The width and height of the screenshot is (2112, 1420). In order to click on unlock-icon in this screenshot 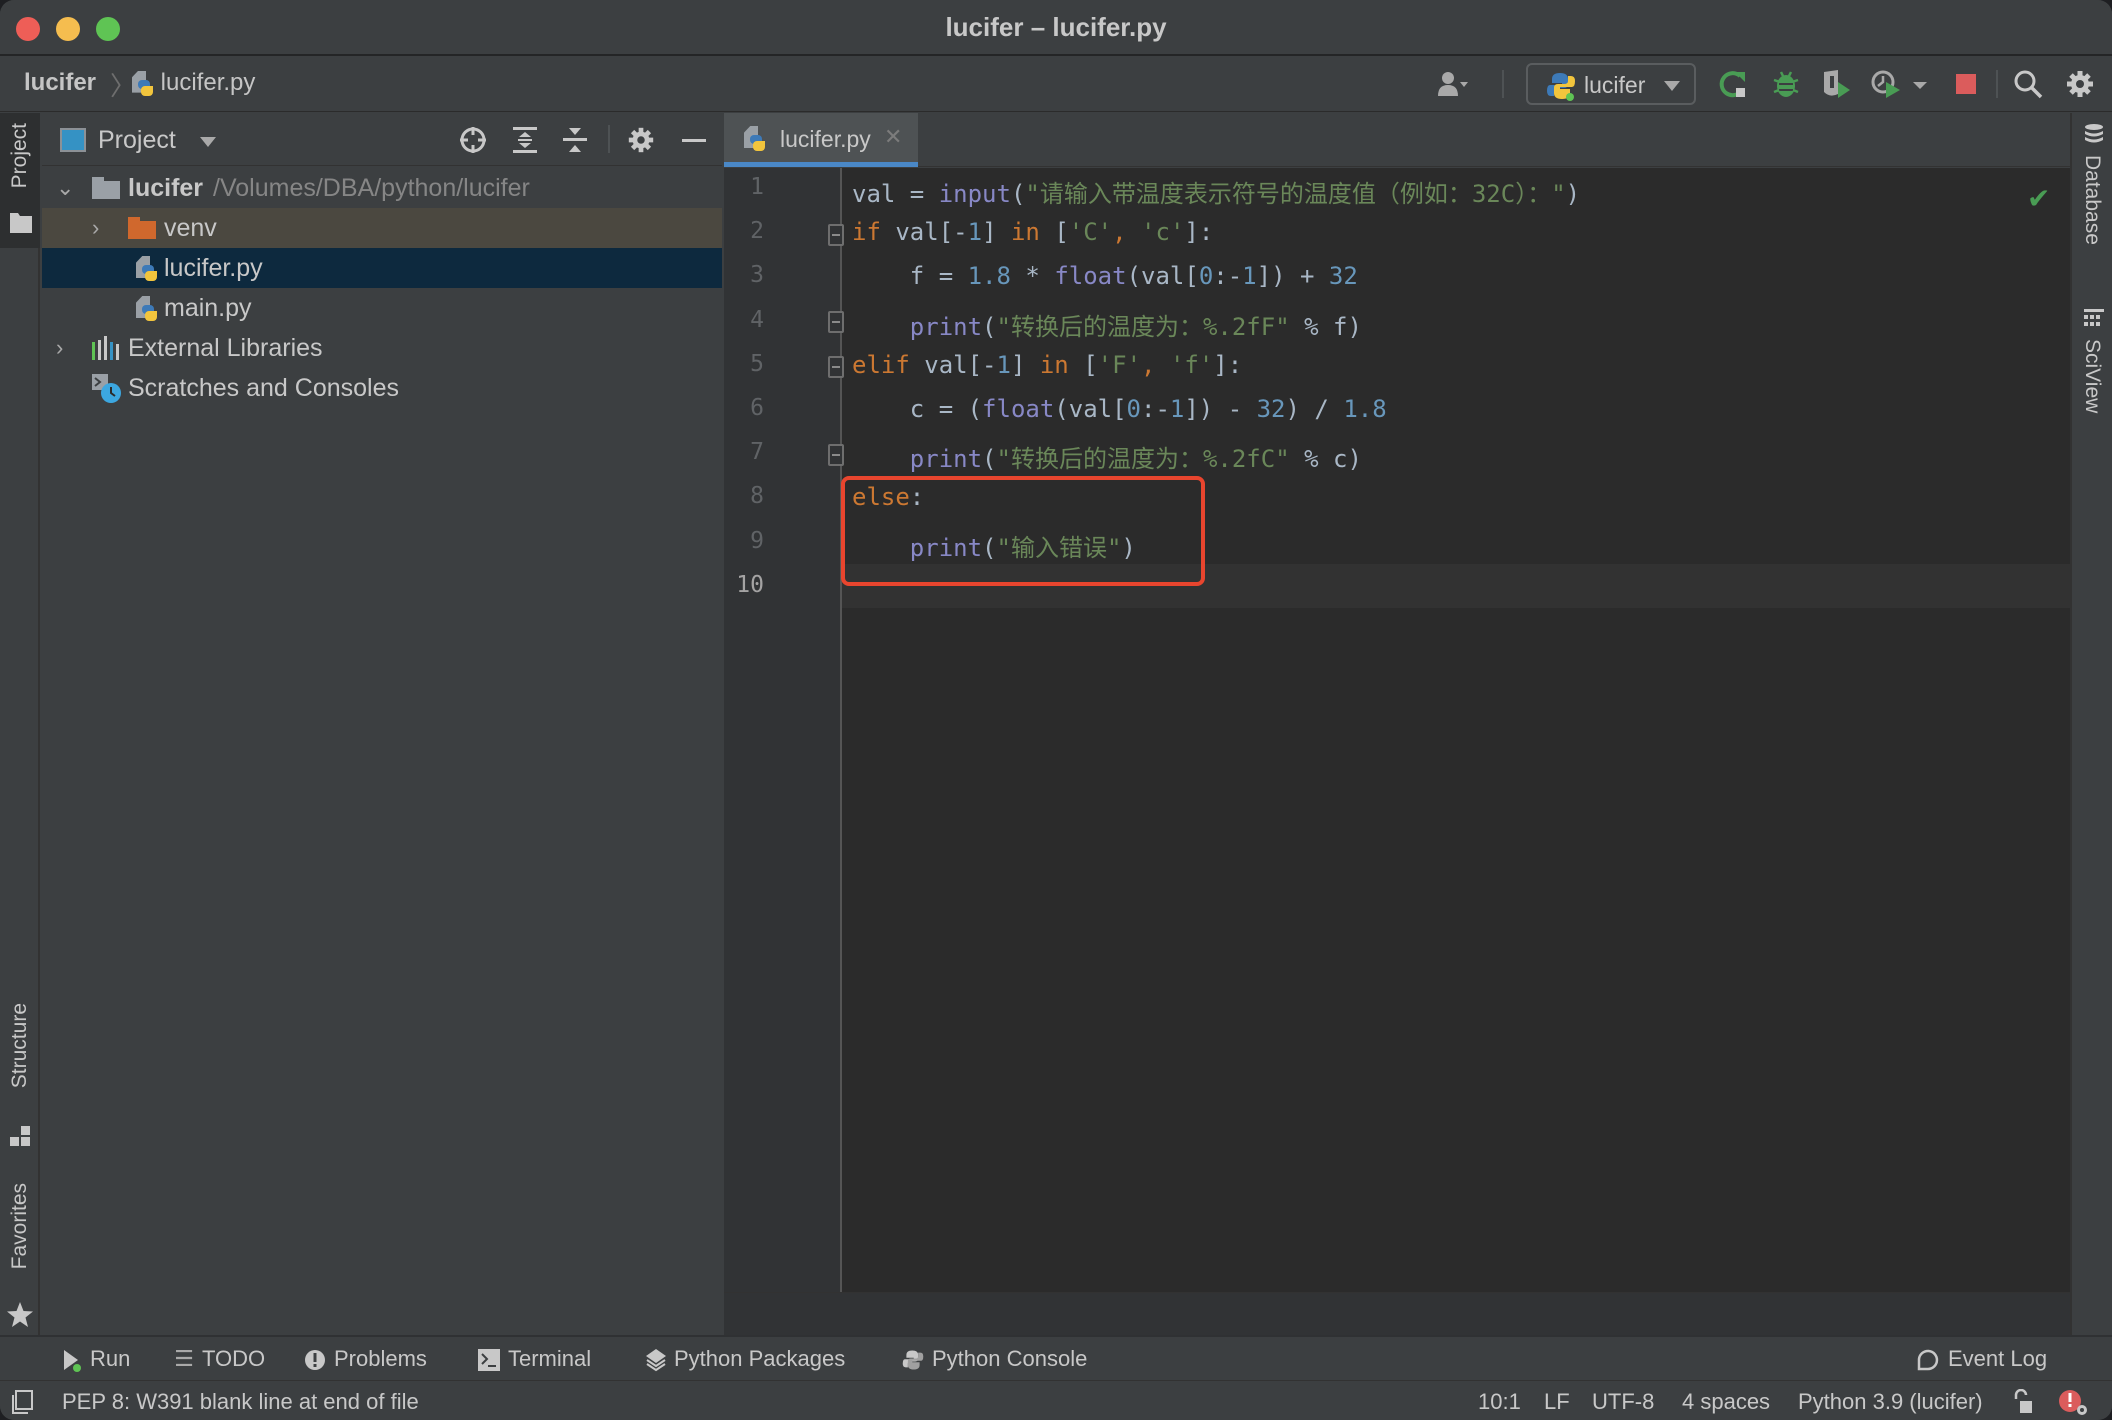, I will do `click(2023, 1402)`.